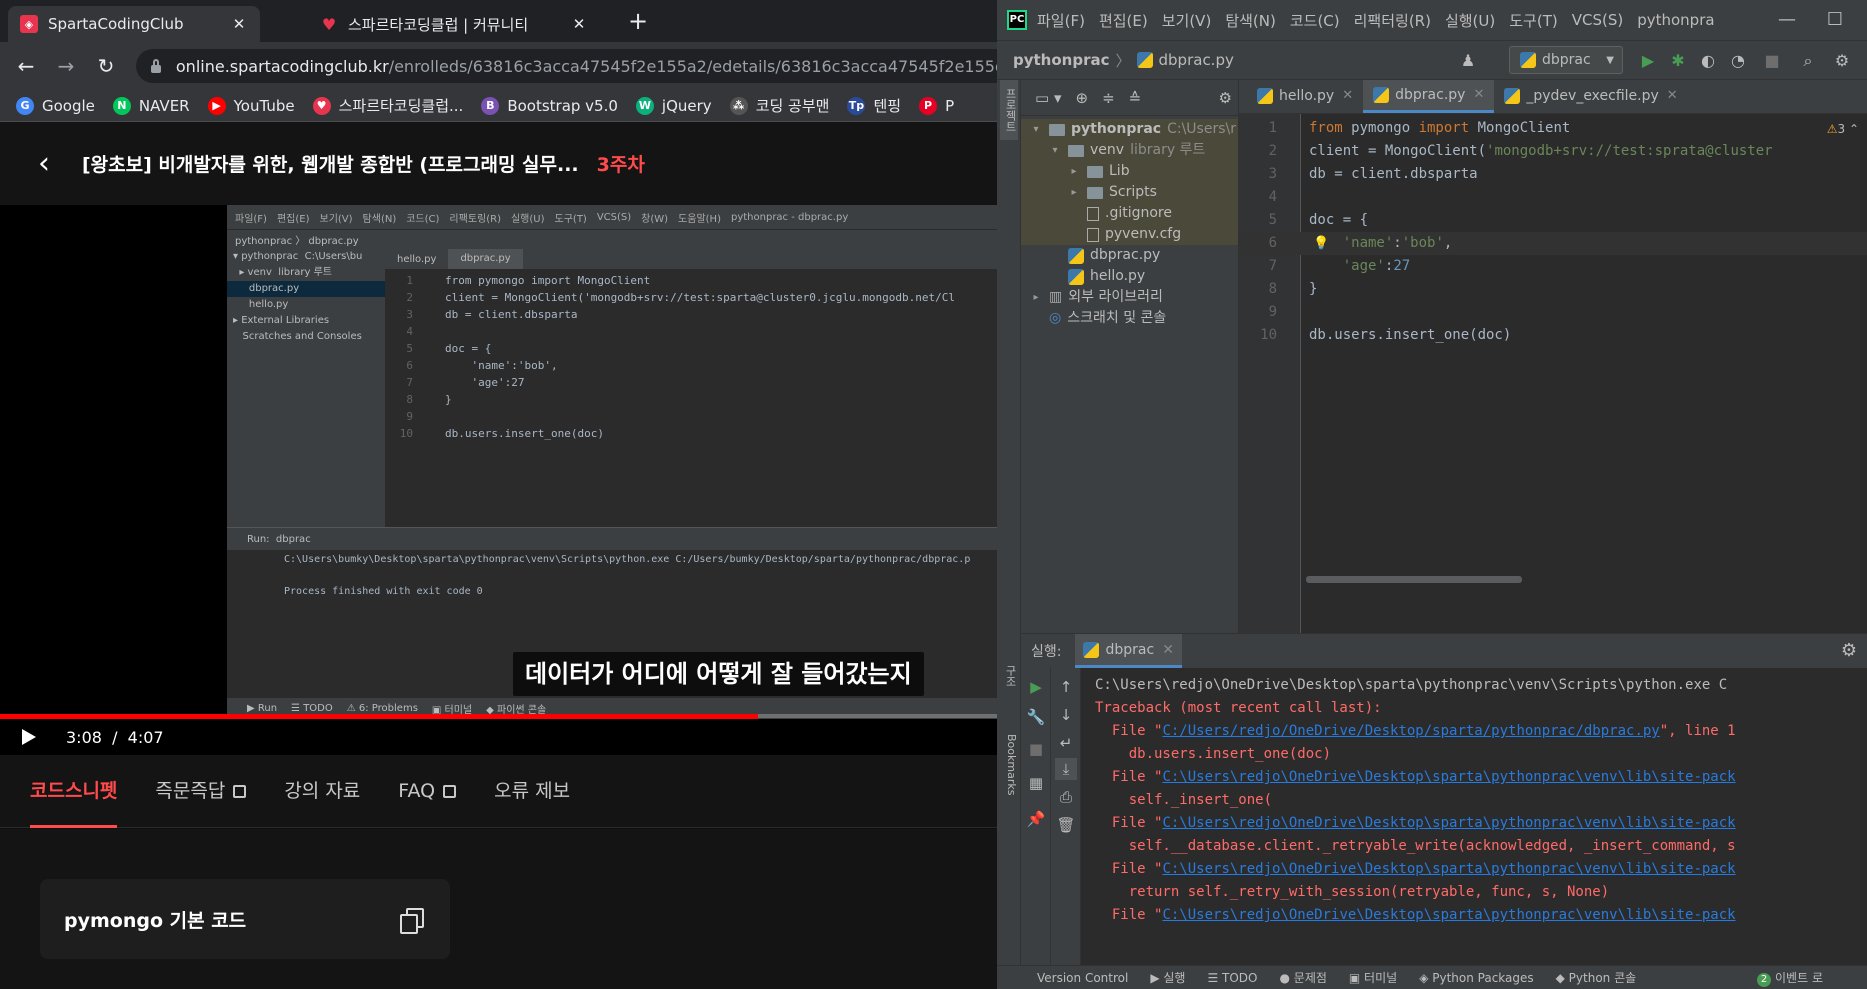  I want to click on debug-icon: ✱, so click(1678, 61).